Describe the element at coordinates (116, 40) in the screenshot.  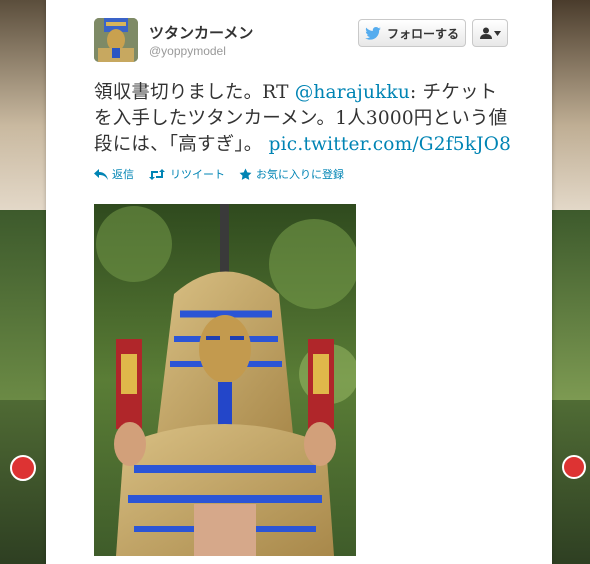
I see `avatar` at that location.